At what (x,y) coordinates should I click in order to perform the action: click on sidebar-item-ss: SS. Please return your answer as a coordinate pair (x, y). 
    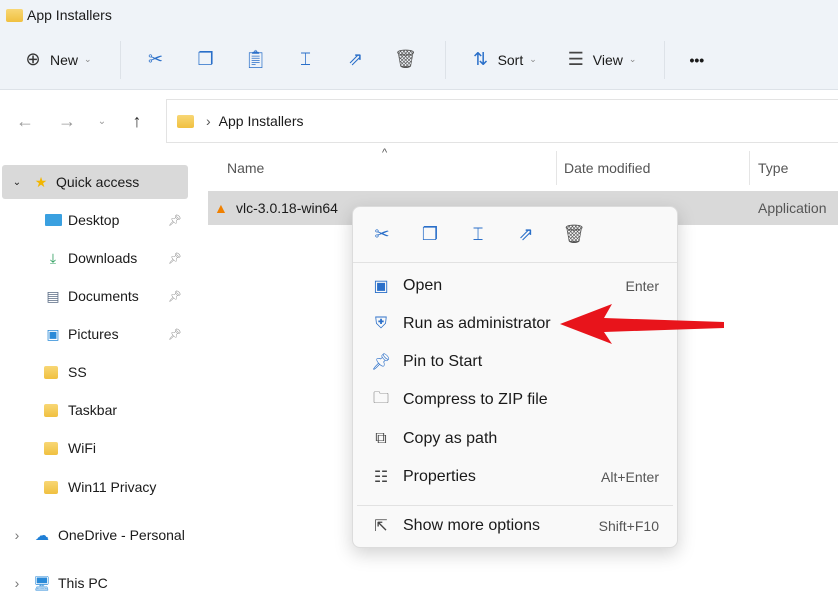
    Looking at the image, I should click on (115, 372).